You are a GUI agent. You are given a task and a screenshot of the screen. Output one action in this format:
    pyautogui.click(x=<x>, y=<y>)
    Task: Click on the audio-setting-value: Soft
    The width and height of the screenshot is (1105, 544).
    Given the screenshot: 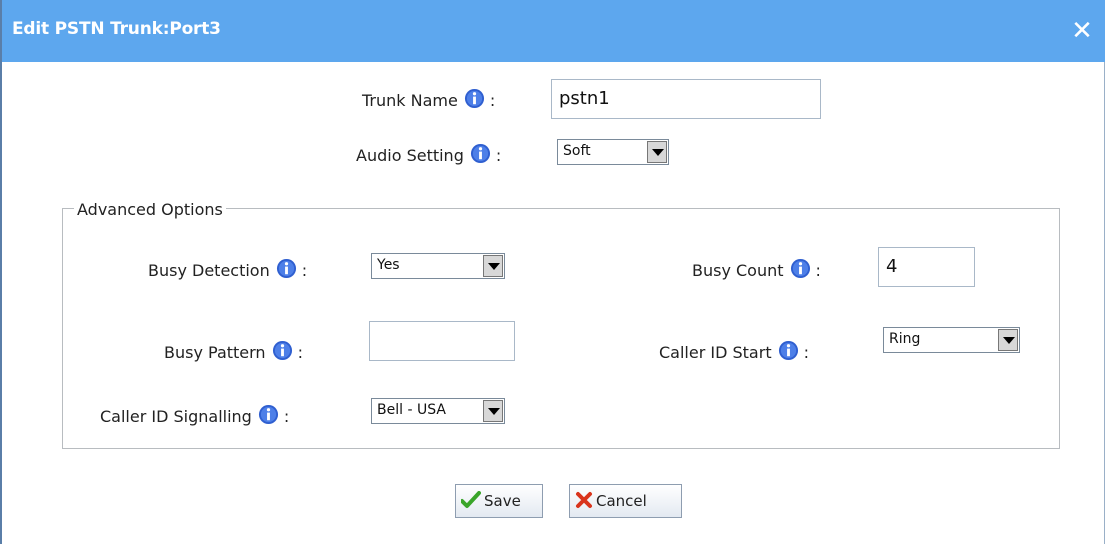 What is the action you would take?
    pyautogui.click(x=577, y=151)
    